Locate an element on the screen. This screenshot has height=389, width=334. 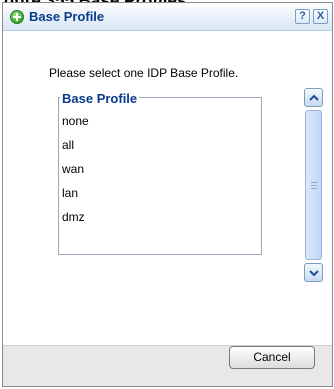
list-header: Base Profile is located at coordinates (100, 99).